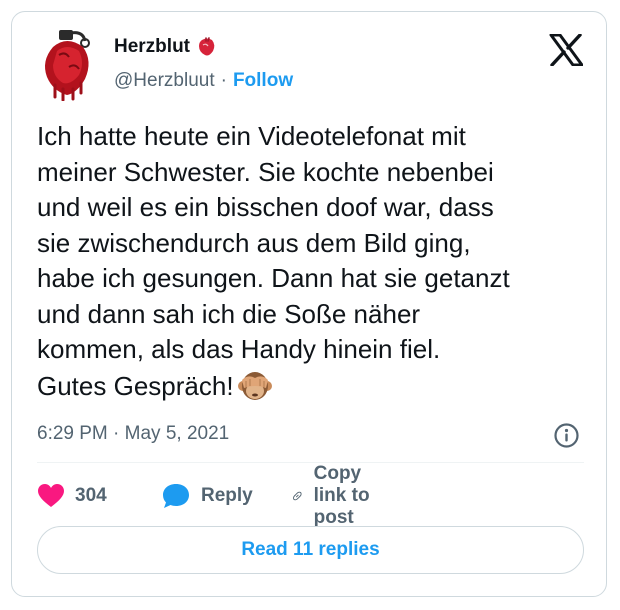 Image resolution: width=620 pixels, height=610 pixels. I want to click on copy-link-label: Copy link to post, so click(341, 495).